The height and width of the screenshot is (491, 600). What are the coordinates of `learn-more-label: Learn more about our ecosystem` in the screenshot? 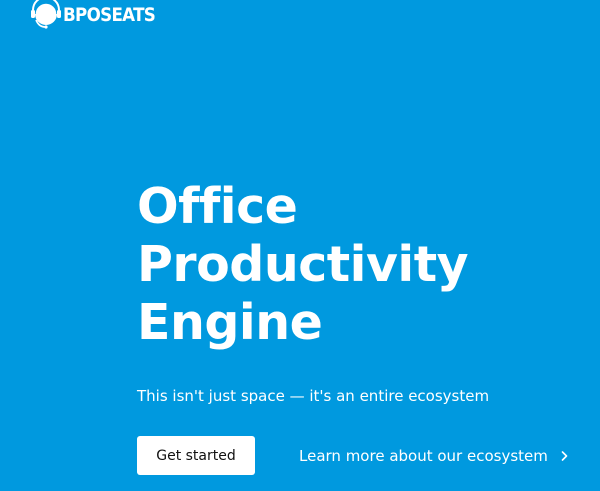 It's located at (423, 455).